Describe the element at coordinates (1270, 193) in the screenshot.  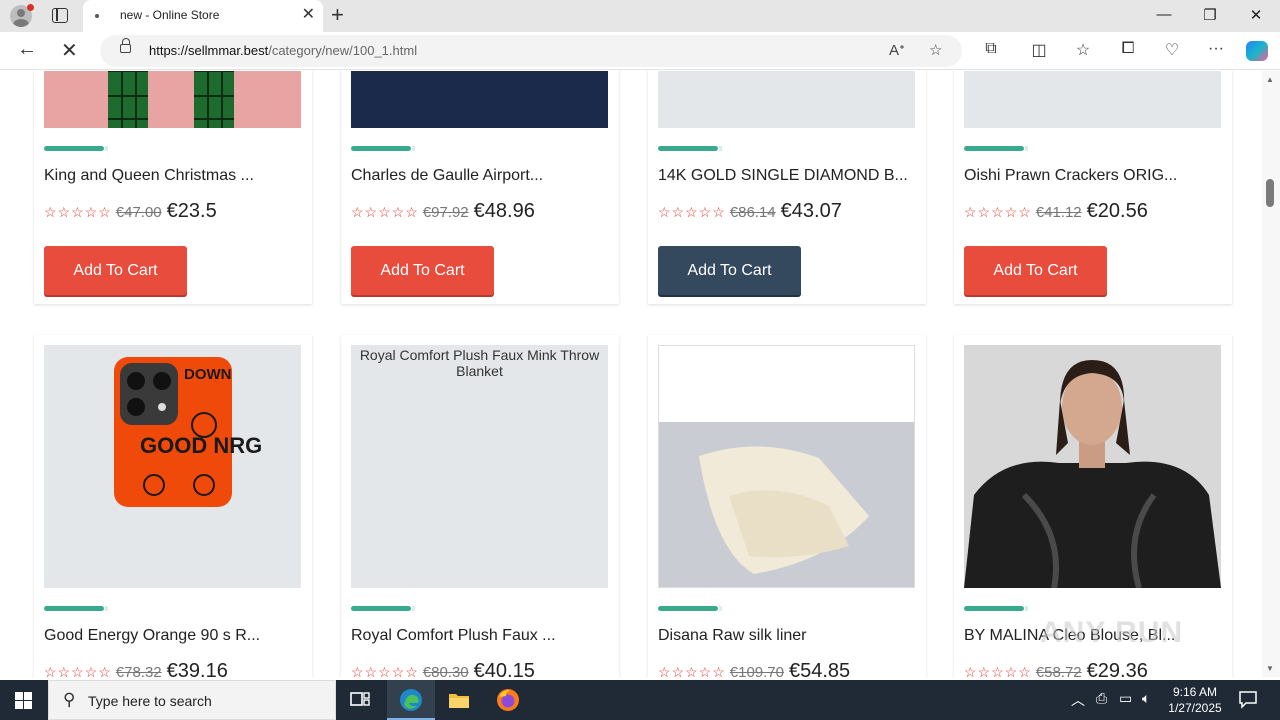
I see `scrollbar-thumb` at that location.